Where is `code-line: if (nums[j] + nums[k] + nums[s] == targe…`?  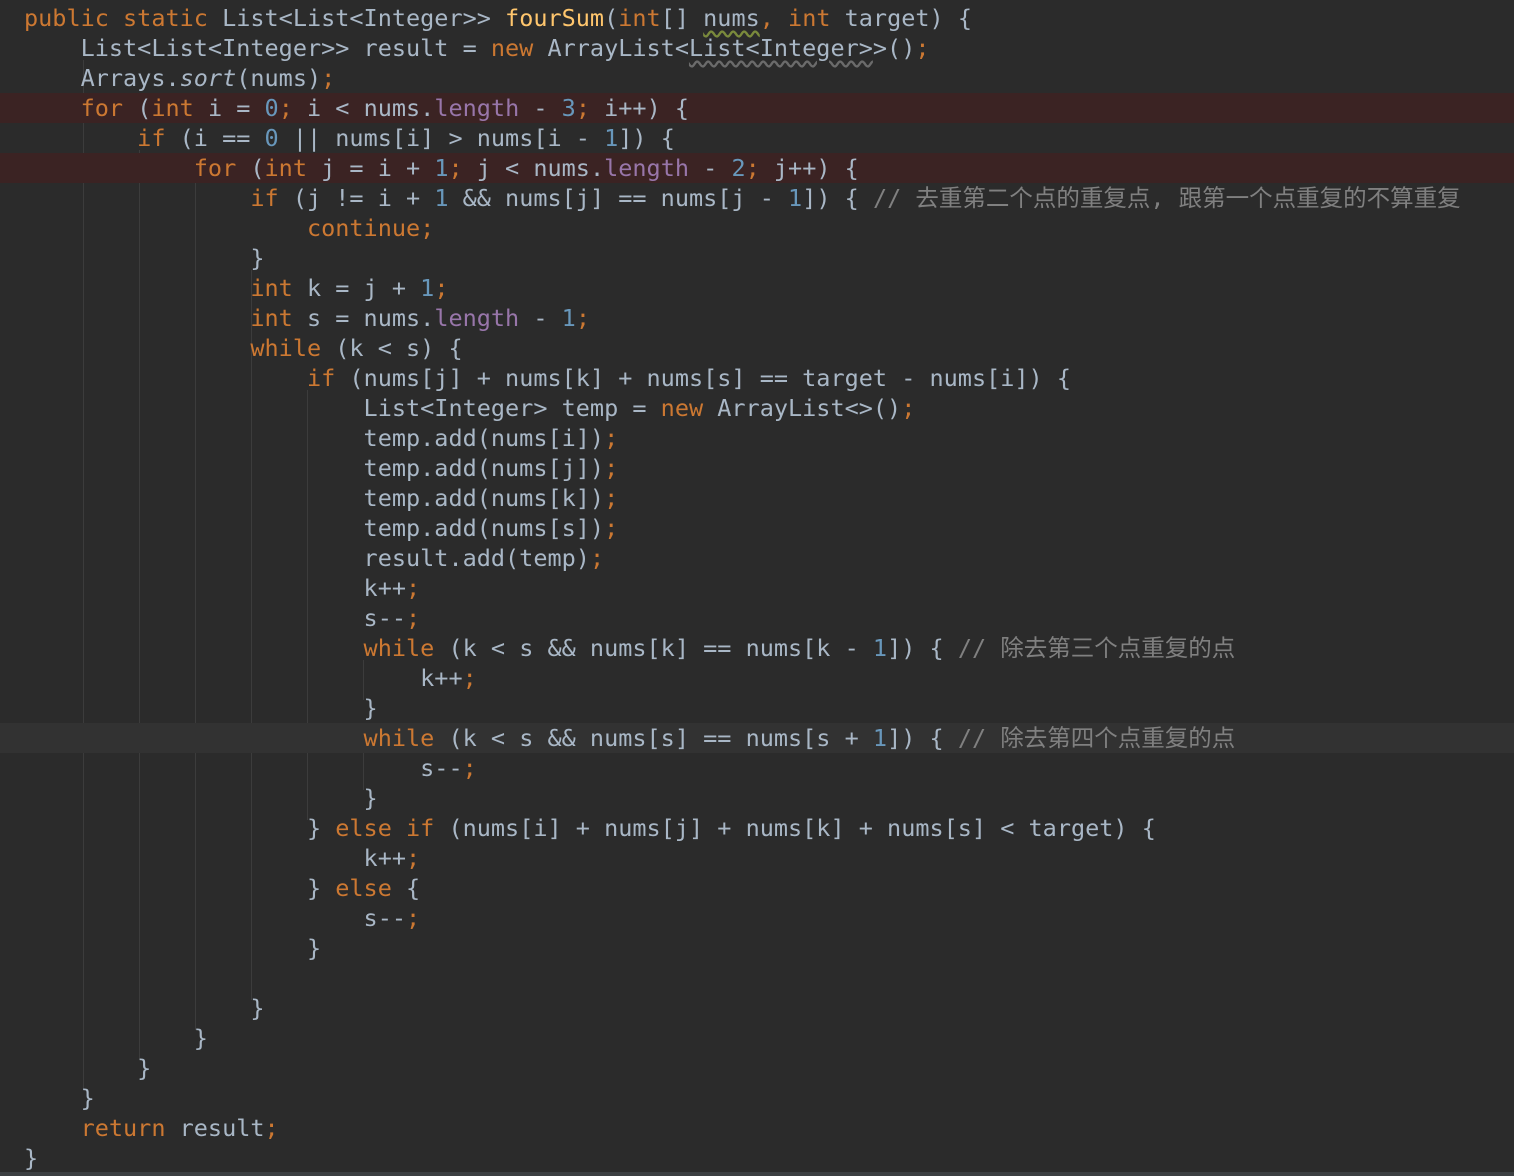
code-line: if (nums[j] + nums[k] + nums[s] == targe… is located at coordinates (757, 378).